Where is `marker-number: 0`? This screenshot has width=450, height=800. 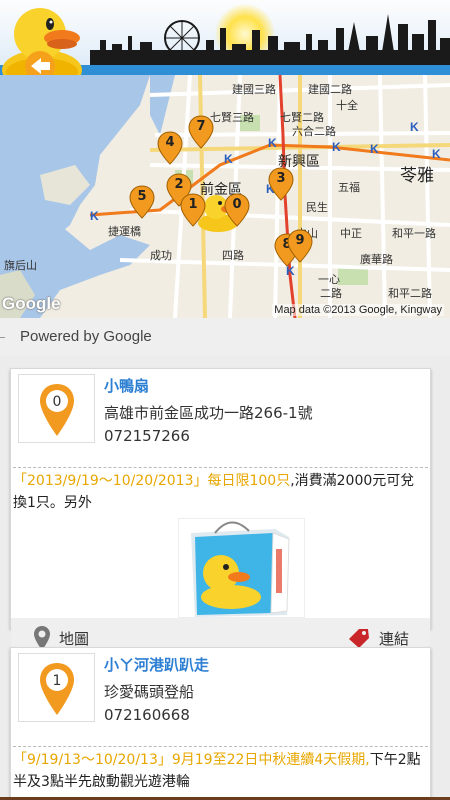
marker-number: 0 is located at coordinates (57, 402).